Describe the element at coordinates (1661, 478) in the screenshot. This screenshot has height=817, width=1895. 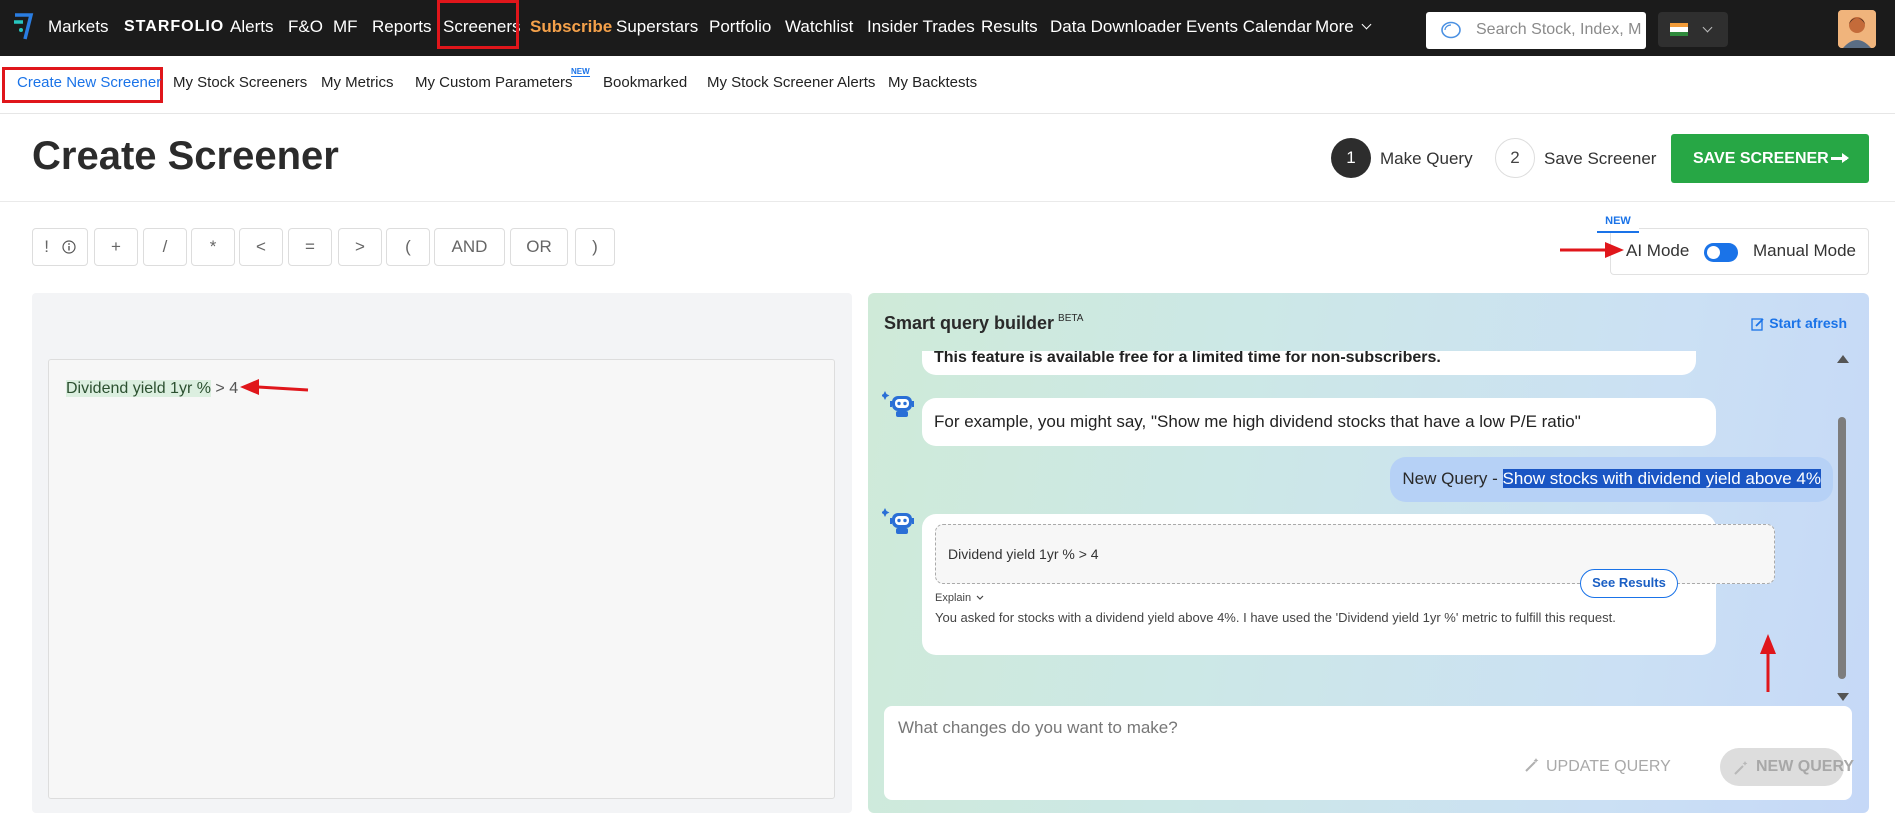
I see `user-query-text: Show stocks with dividend yield above 4%` at that location.